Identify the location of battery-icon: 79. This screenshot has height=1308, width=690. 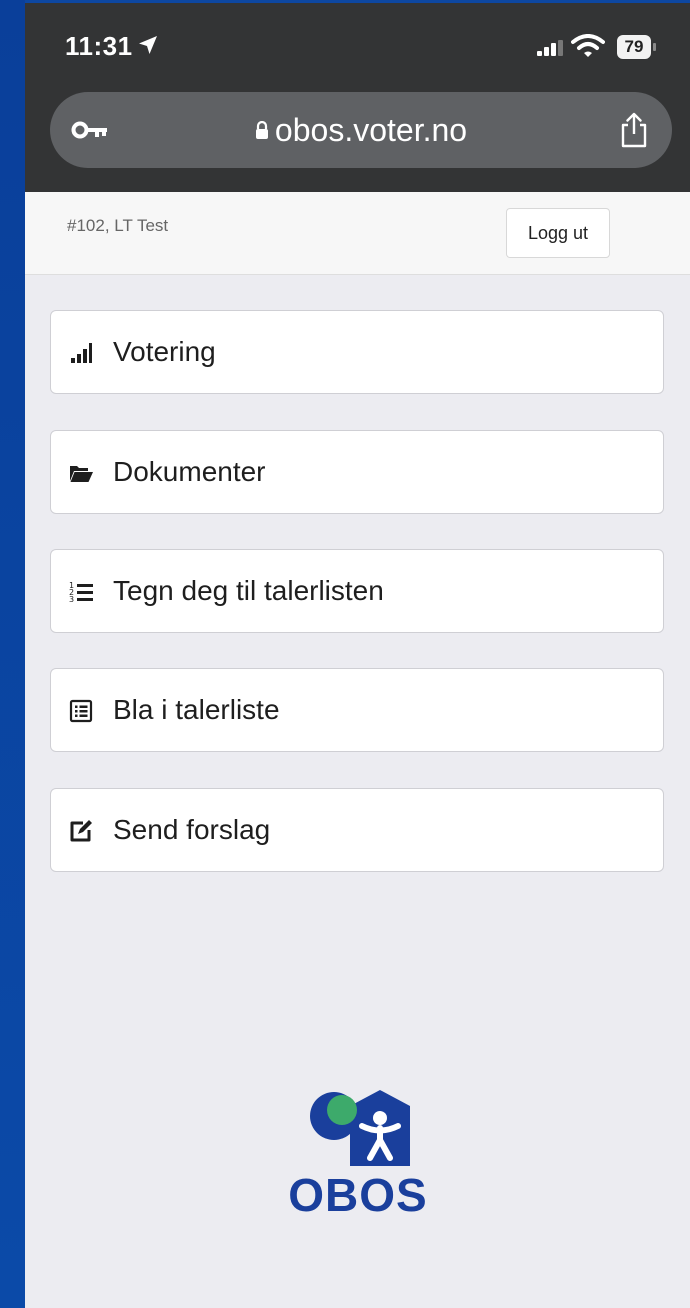
(637, 47).